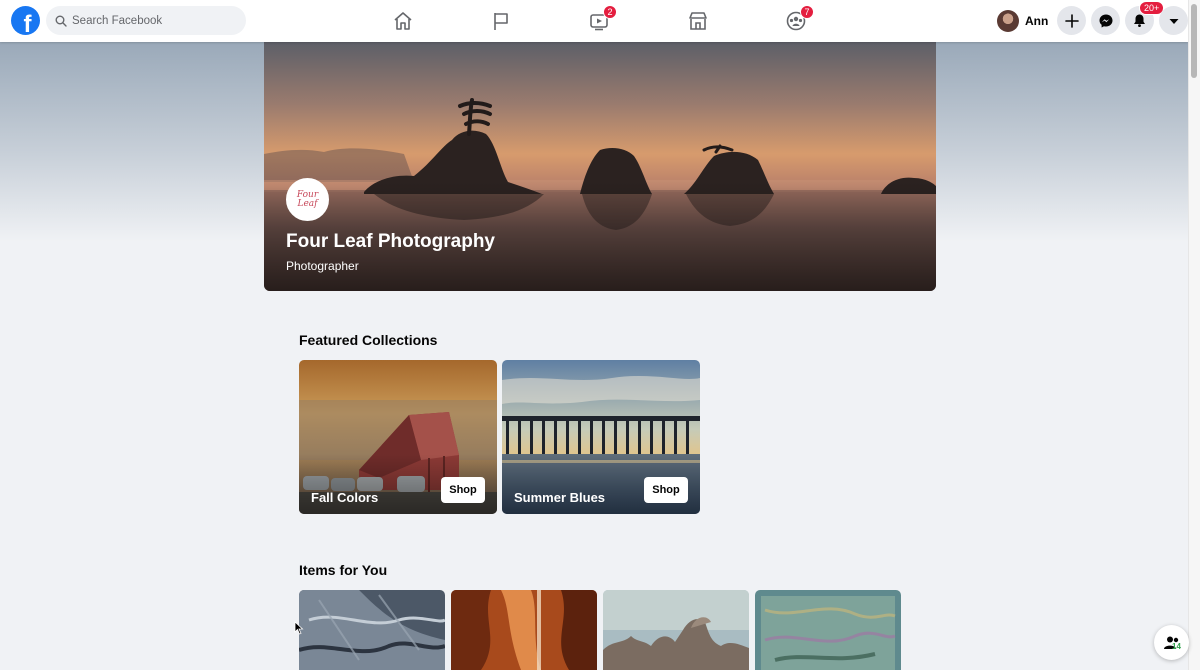 This screenshot has height=670, width=1200. I want to click on groups-badge: 7, so click(807, 12).